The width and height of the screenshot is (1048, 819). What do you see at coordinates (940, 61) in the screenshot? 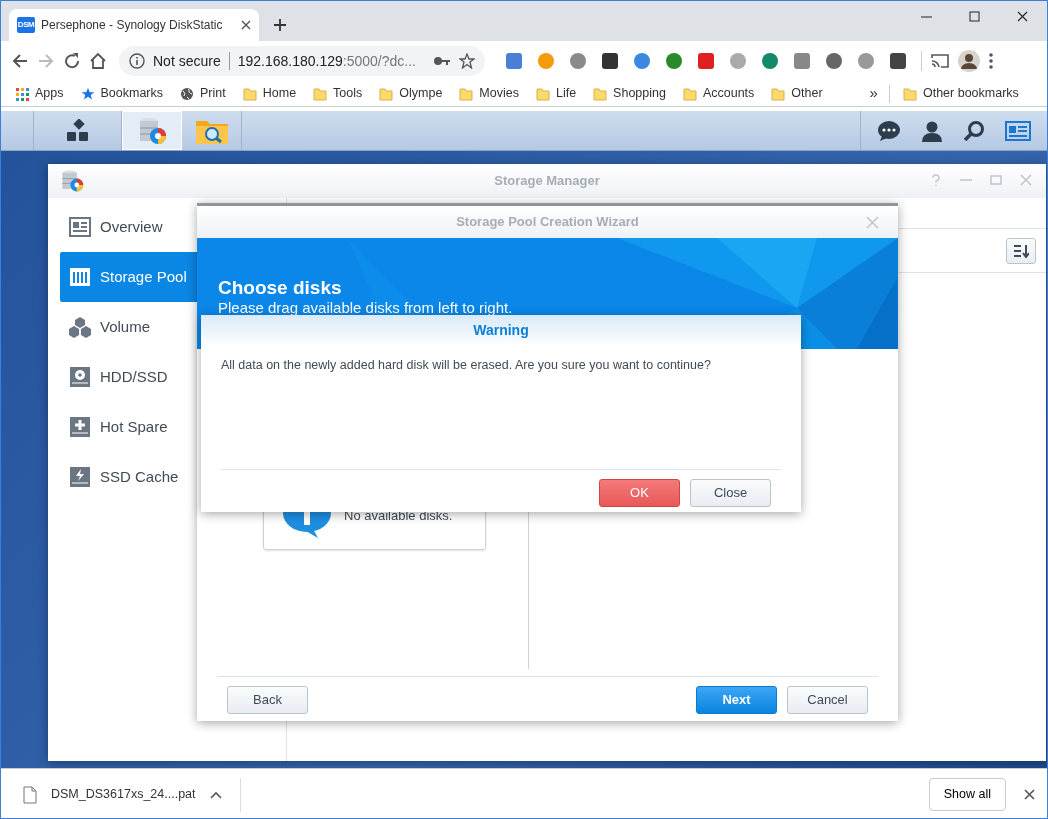
I see `cast-icon` at bounding box center [940, 61].